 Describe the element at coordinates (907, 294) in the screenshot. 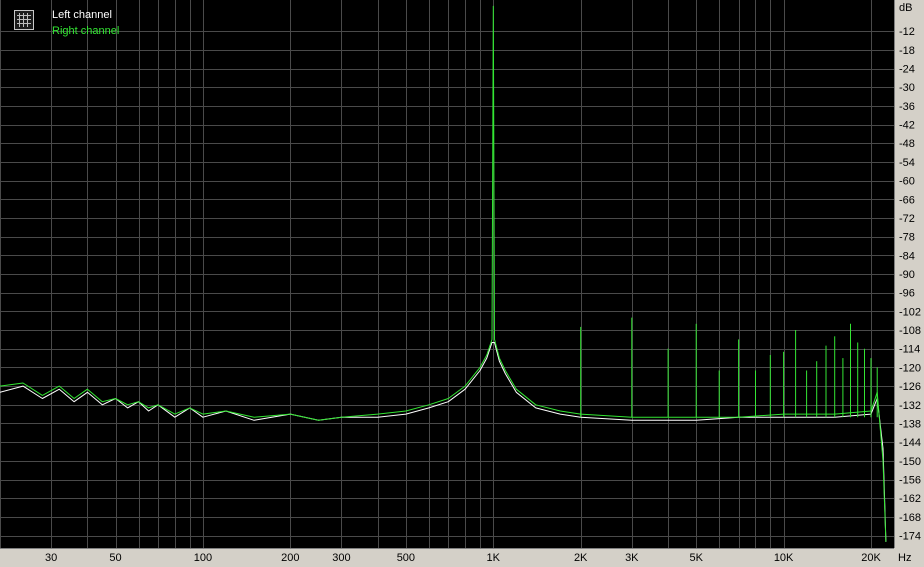

I see `y-tick-label: -96` at that location.